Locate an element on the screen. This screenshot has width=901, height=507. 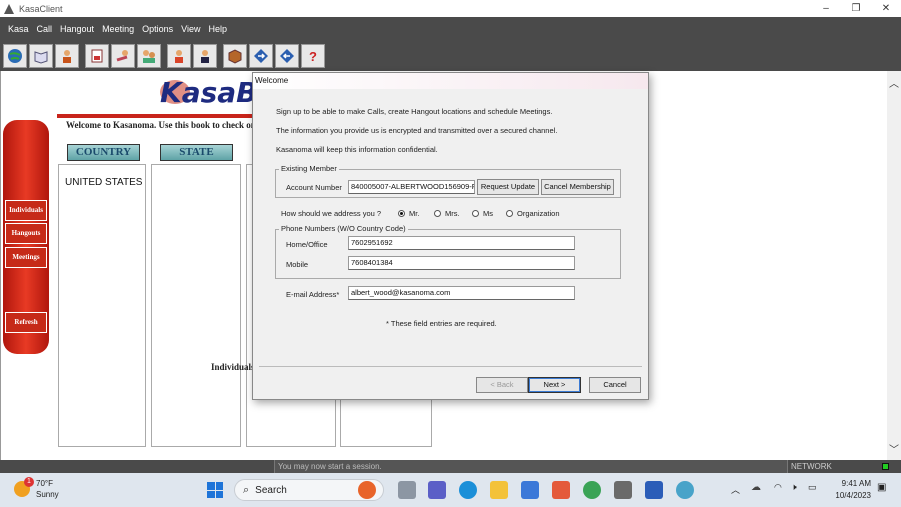
onedrive-icon: ☁ is located at coordinates (756, 487).